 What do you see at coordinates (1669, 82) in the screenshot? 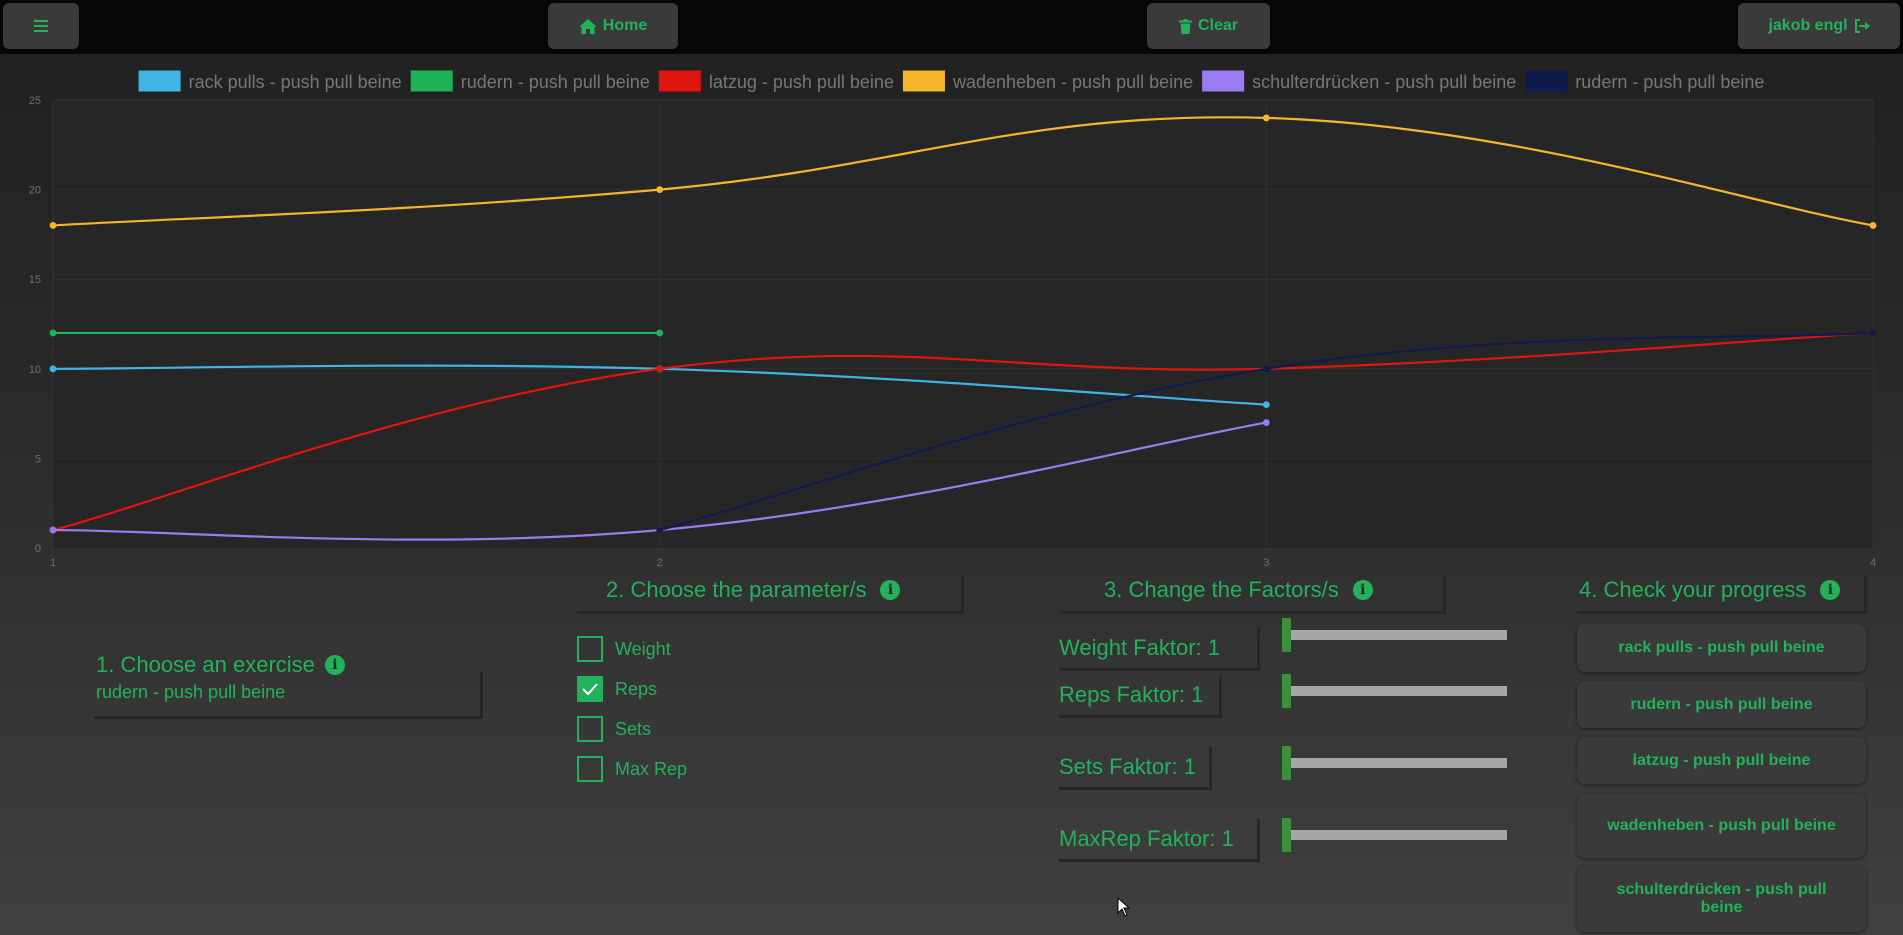
I see `legend-label-5: rudern - push pull beine` at bounding box center [1669, 82].